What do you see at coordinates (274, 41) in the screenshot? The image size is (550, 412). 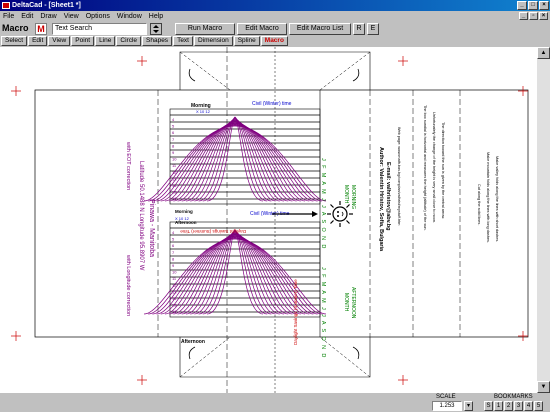 I see `tab-macro: Macro` at bounding box center [274, 41].